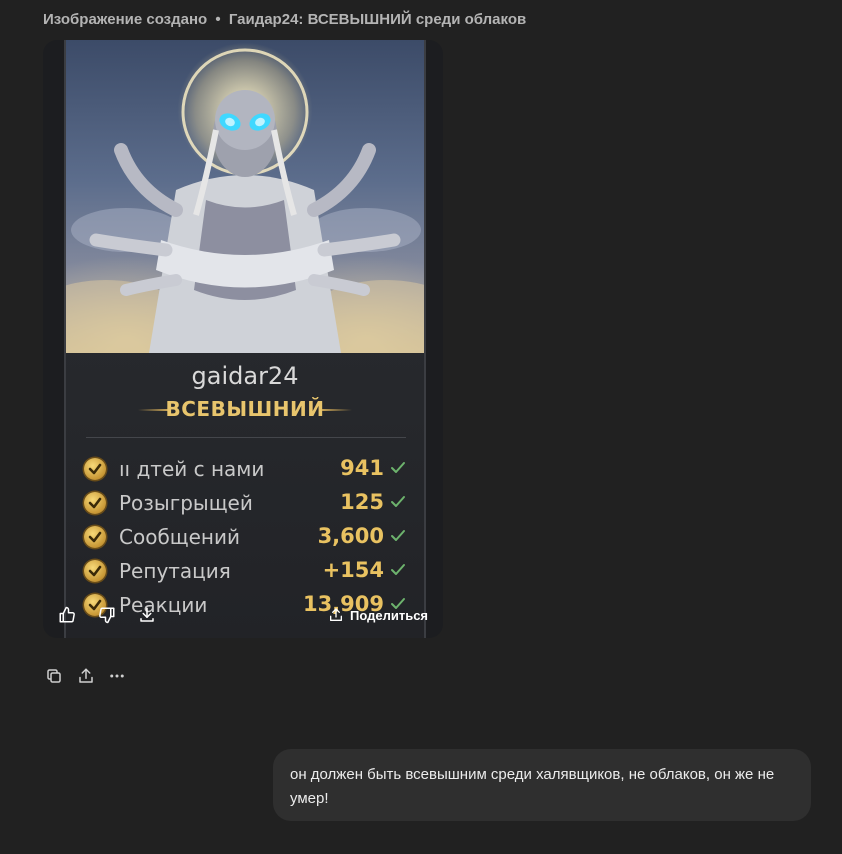  I want to click on share-label: Поделиться, so click(389, 615).